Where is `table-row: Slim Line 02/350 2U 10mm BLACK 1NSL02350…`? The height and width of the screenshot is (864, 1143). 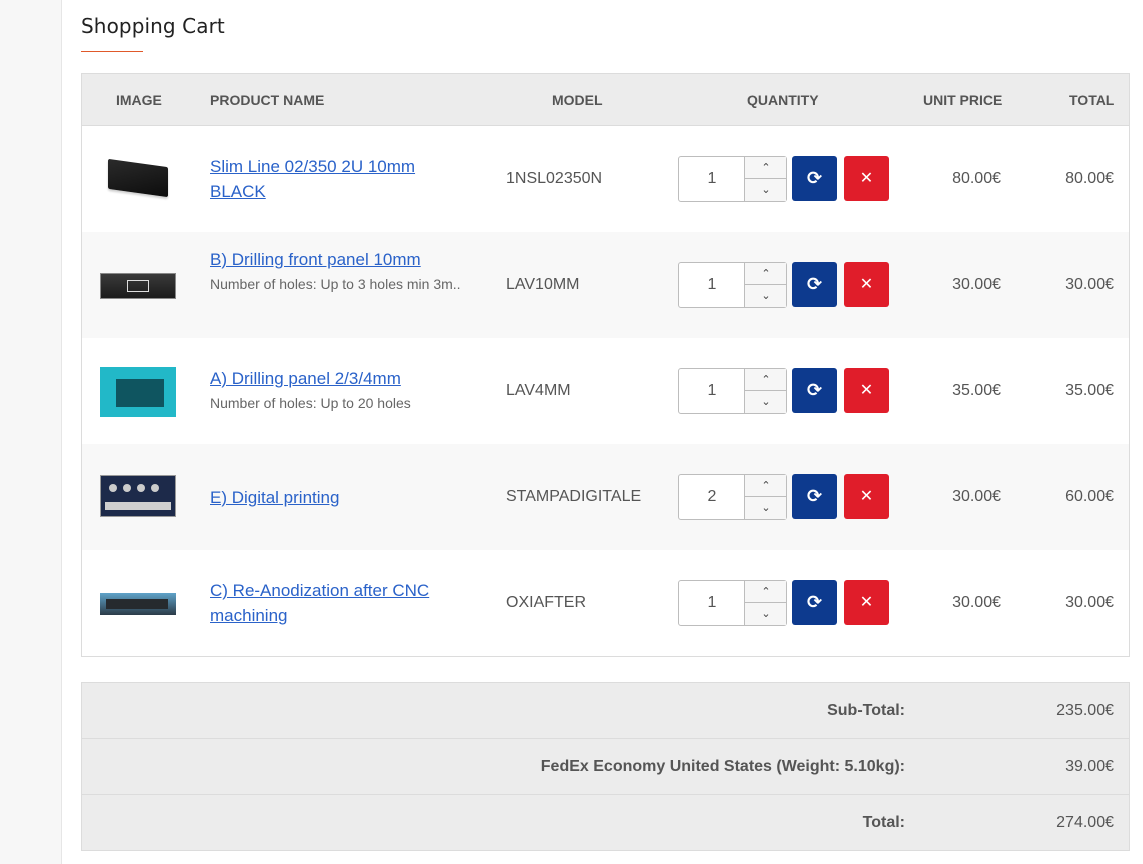 table-row: Slim Line 02/350 2U 10mm BLACK 1NSL02350… is located at coordinates (605, 179).